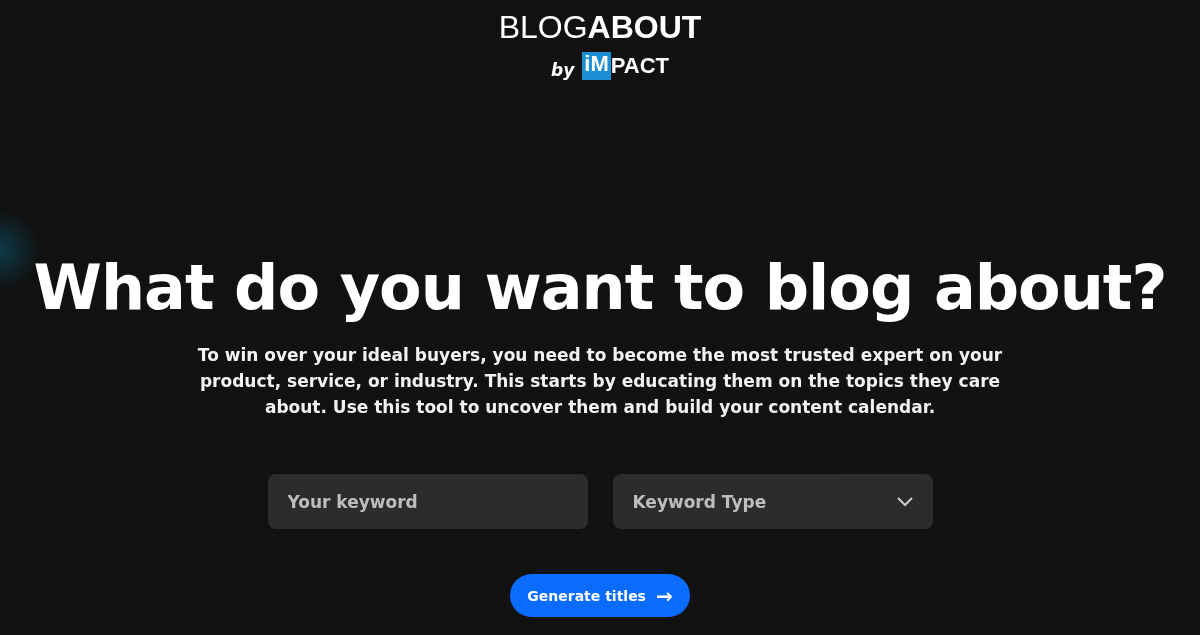  I want to click on chevron-down-icon, so click(904, 501).